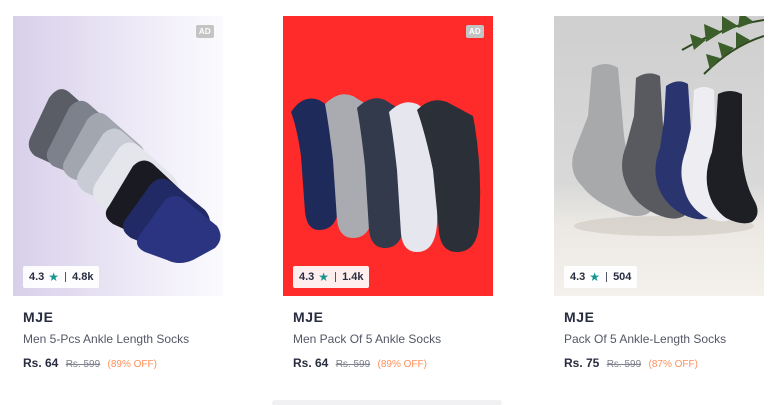  Describe the element at coordinates (673, 364) in the screenshot. I see `product-discount: (87% OFF)` at that location.